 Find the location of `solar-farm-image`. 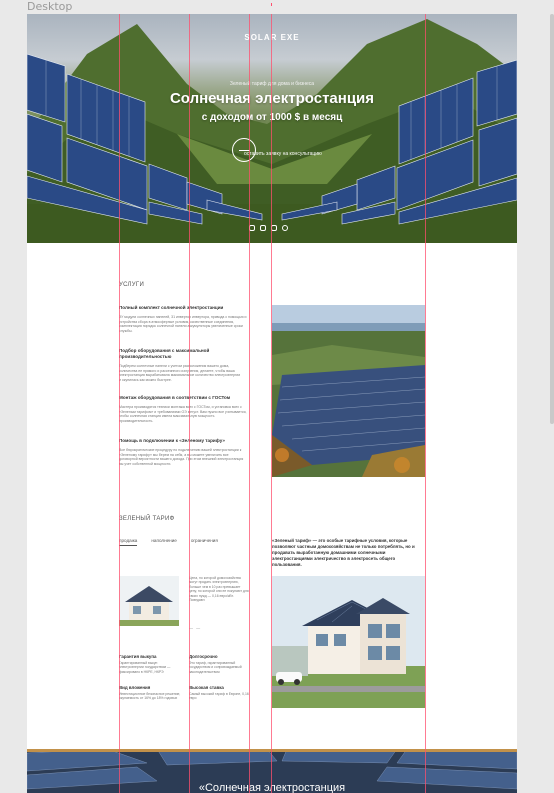

solar-farm-image is located at coordinates (348, 391).